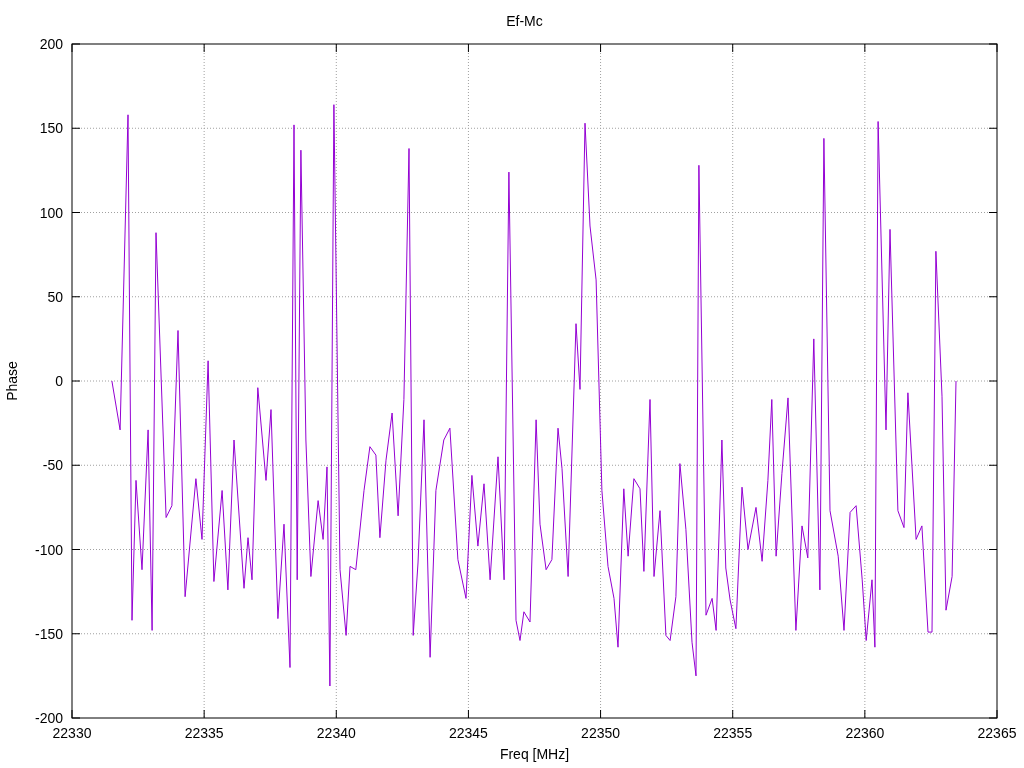 The height and width of the screenshot is (768, 1024). Describe the element at coordinates (997, 733) in the screenshot. I see `tick-label: 22365` at that location.